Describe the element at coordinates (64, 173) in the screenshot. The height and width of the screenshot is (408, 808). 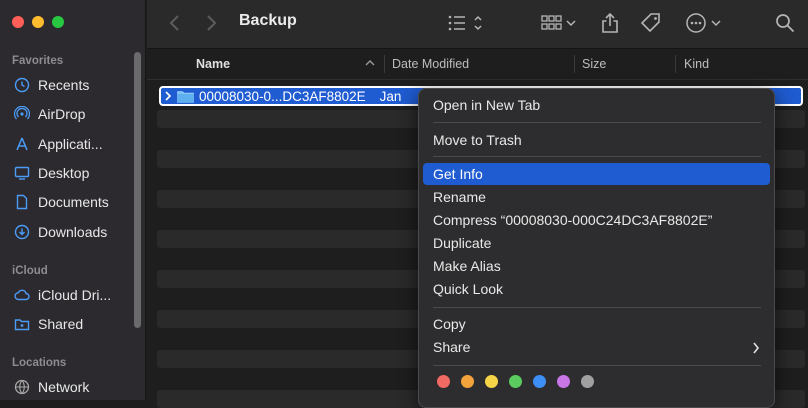
I see `sidebar-item-label: Desktop` at that location.